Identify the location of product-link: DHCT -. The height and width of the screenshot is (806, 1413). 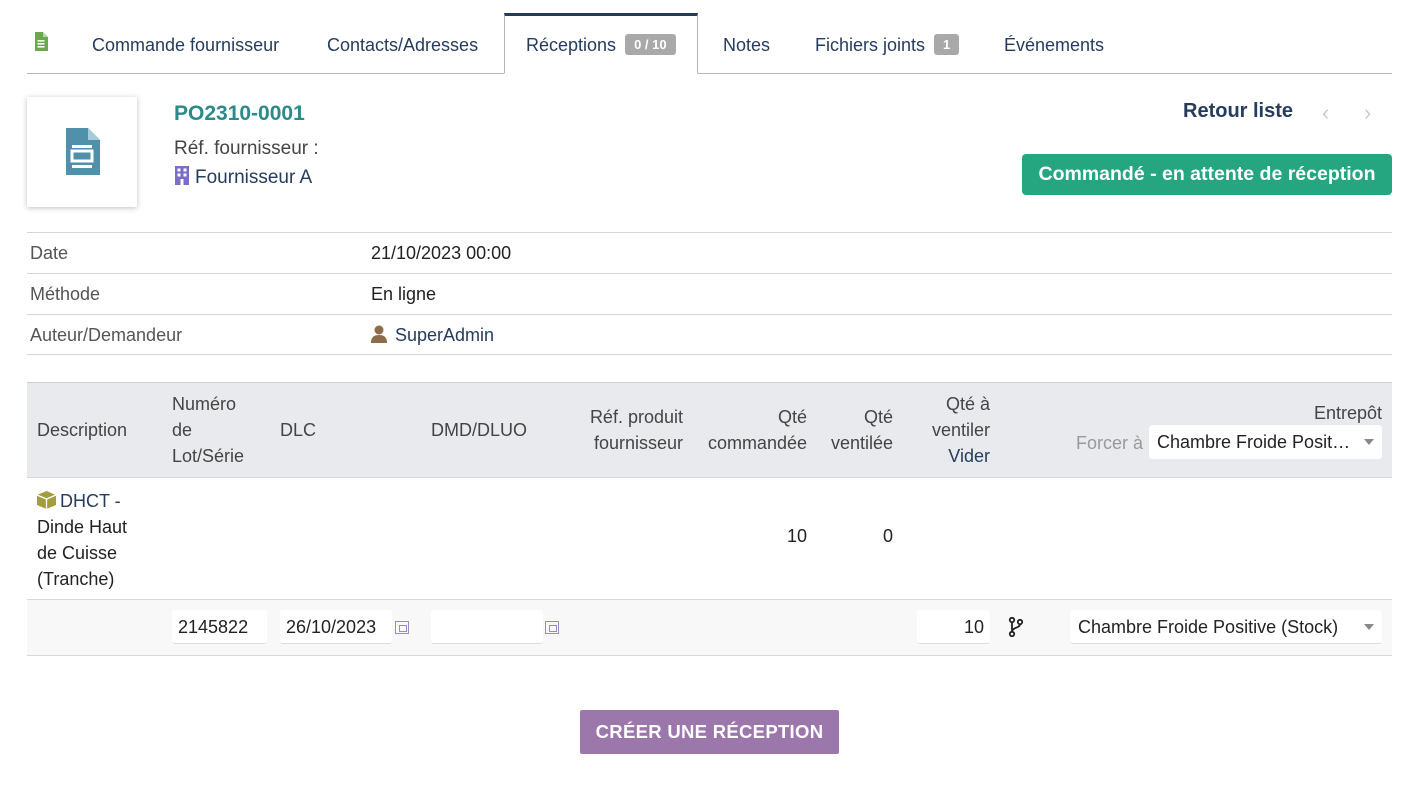
(79, 501).